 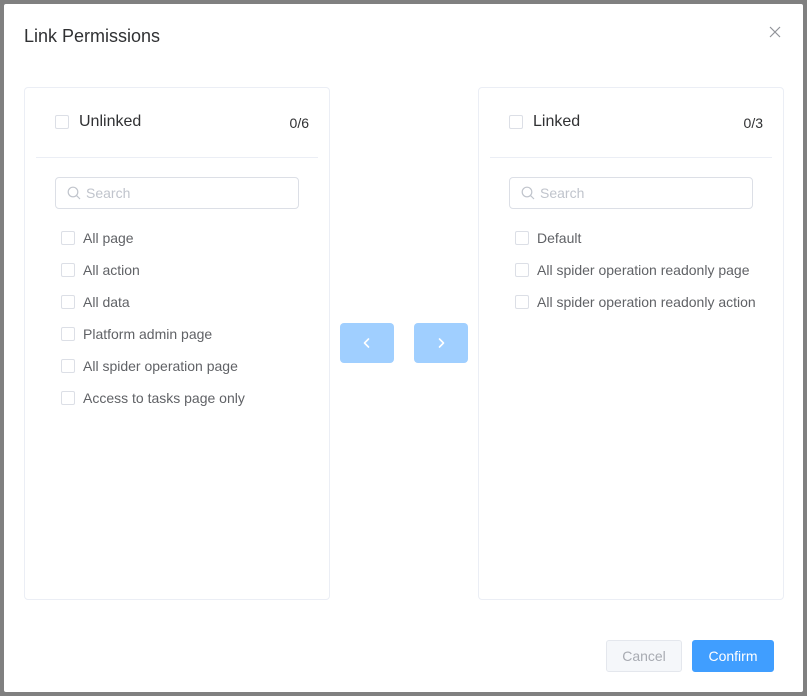 I want to click on item-label: All spider operation readonly action, so click(x=646, y=302).